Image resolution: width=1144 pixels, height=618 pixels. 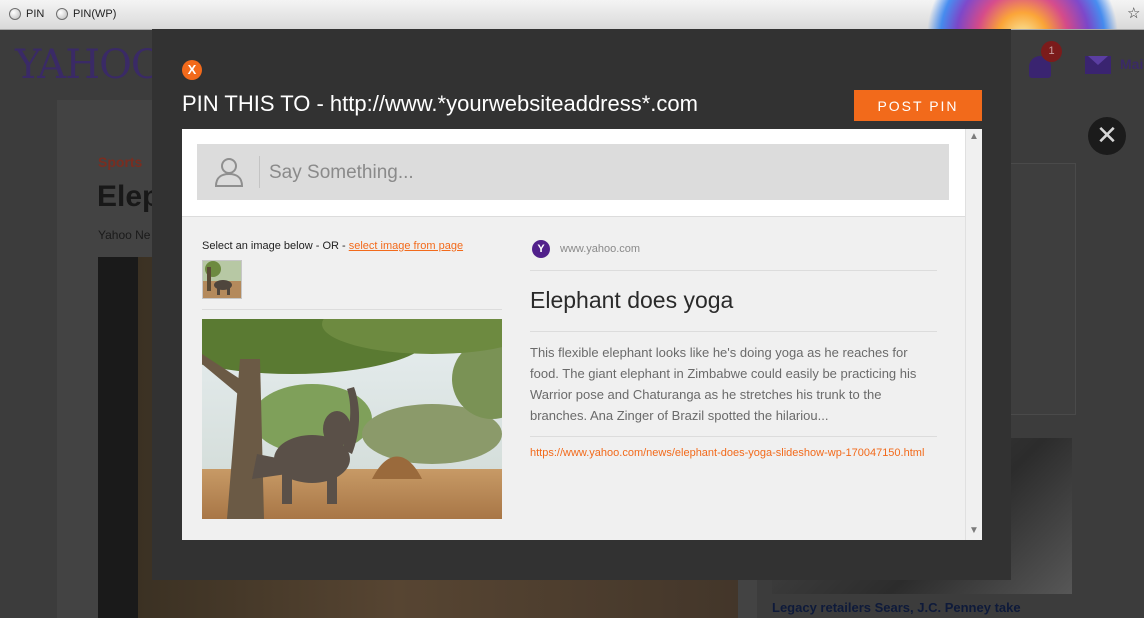 What do you see at coordinates (600, 249) in the screenshot?
I see `site-domain: www.yahoo.com` at bounding box center [600, 249].